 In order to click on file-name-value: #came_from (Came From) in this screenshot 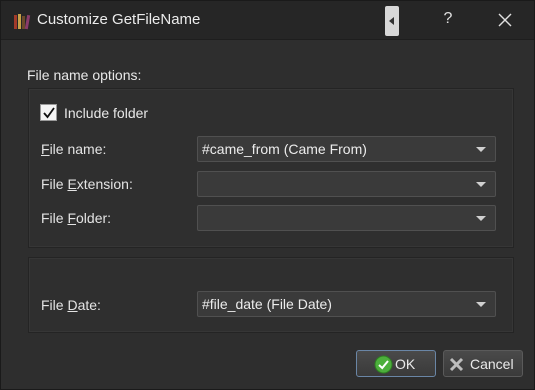, I will do `click(284, 149)`.